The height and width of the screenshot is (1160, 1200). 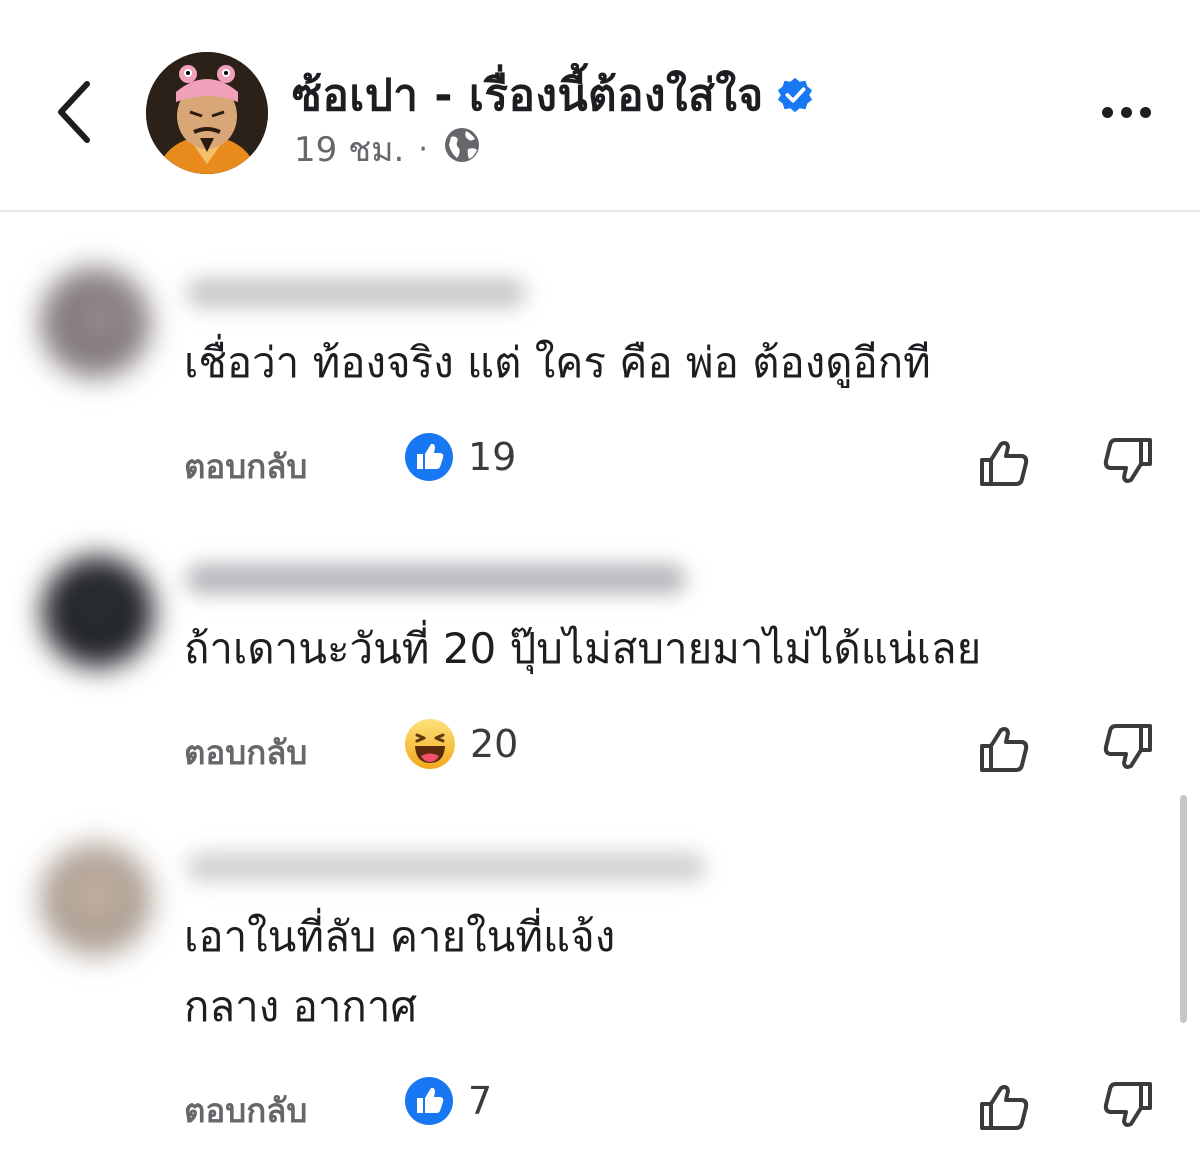 What do you see at coordinates (1107, 112) in the screenshot?
I see `more-horizontal-icon` at bounding box center [1107, 112].